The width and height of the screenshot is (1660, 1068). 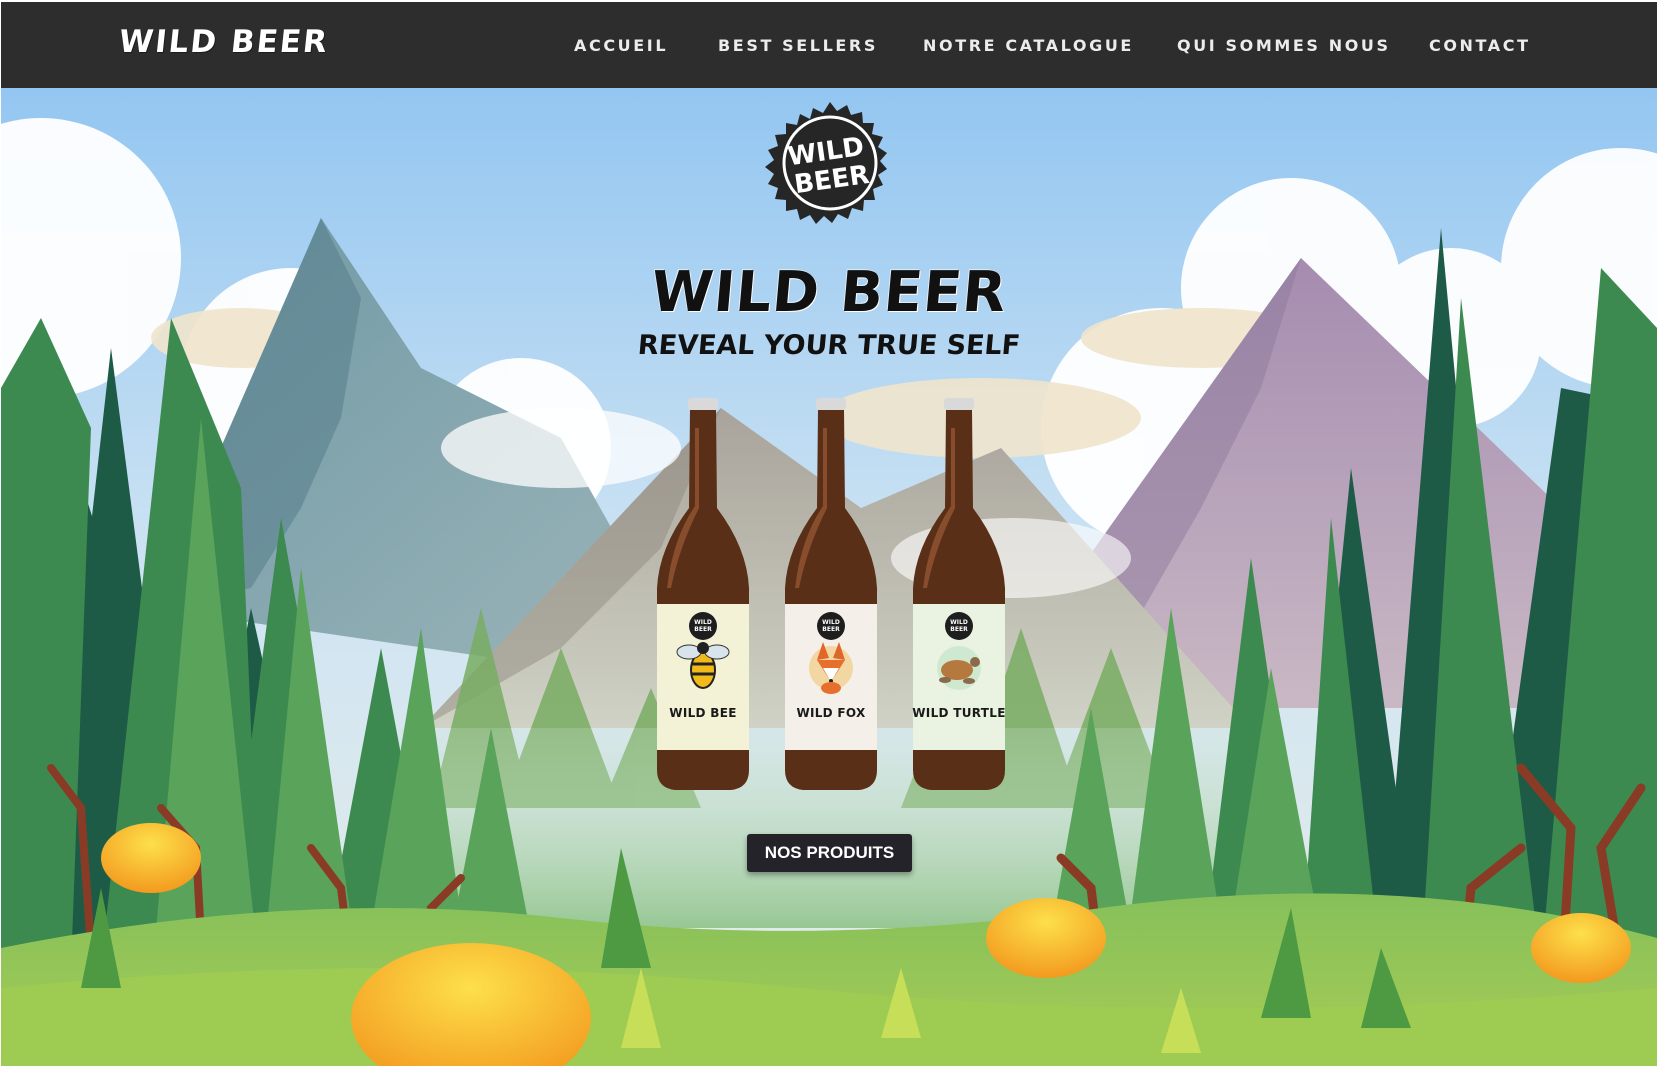 What do you see at coordinates (829, 345) in the screenshot?
I see `hero-tagline: REVEAL YOUR TRUE SELF` at bounding box center [829, 345].